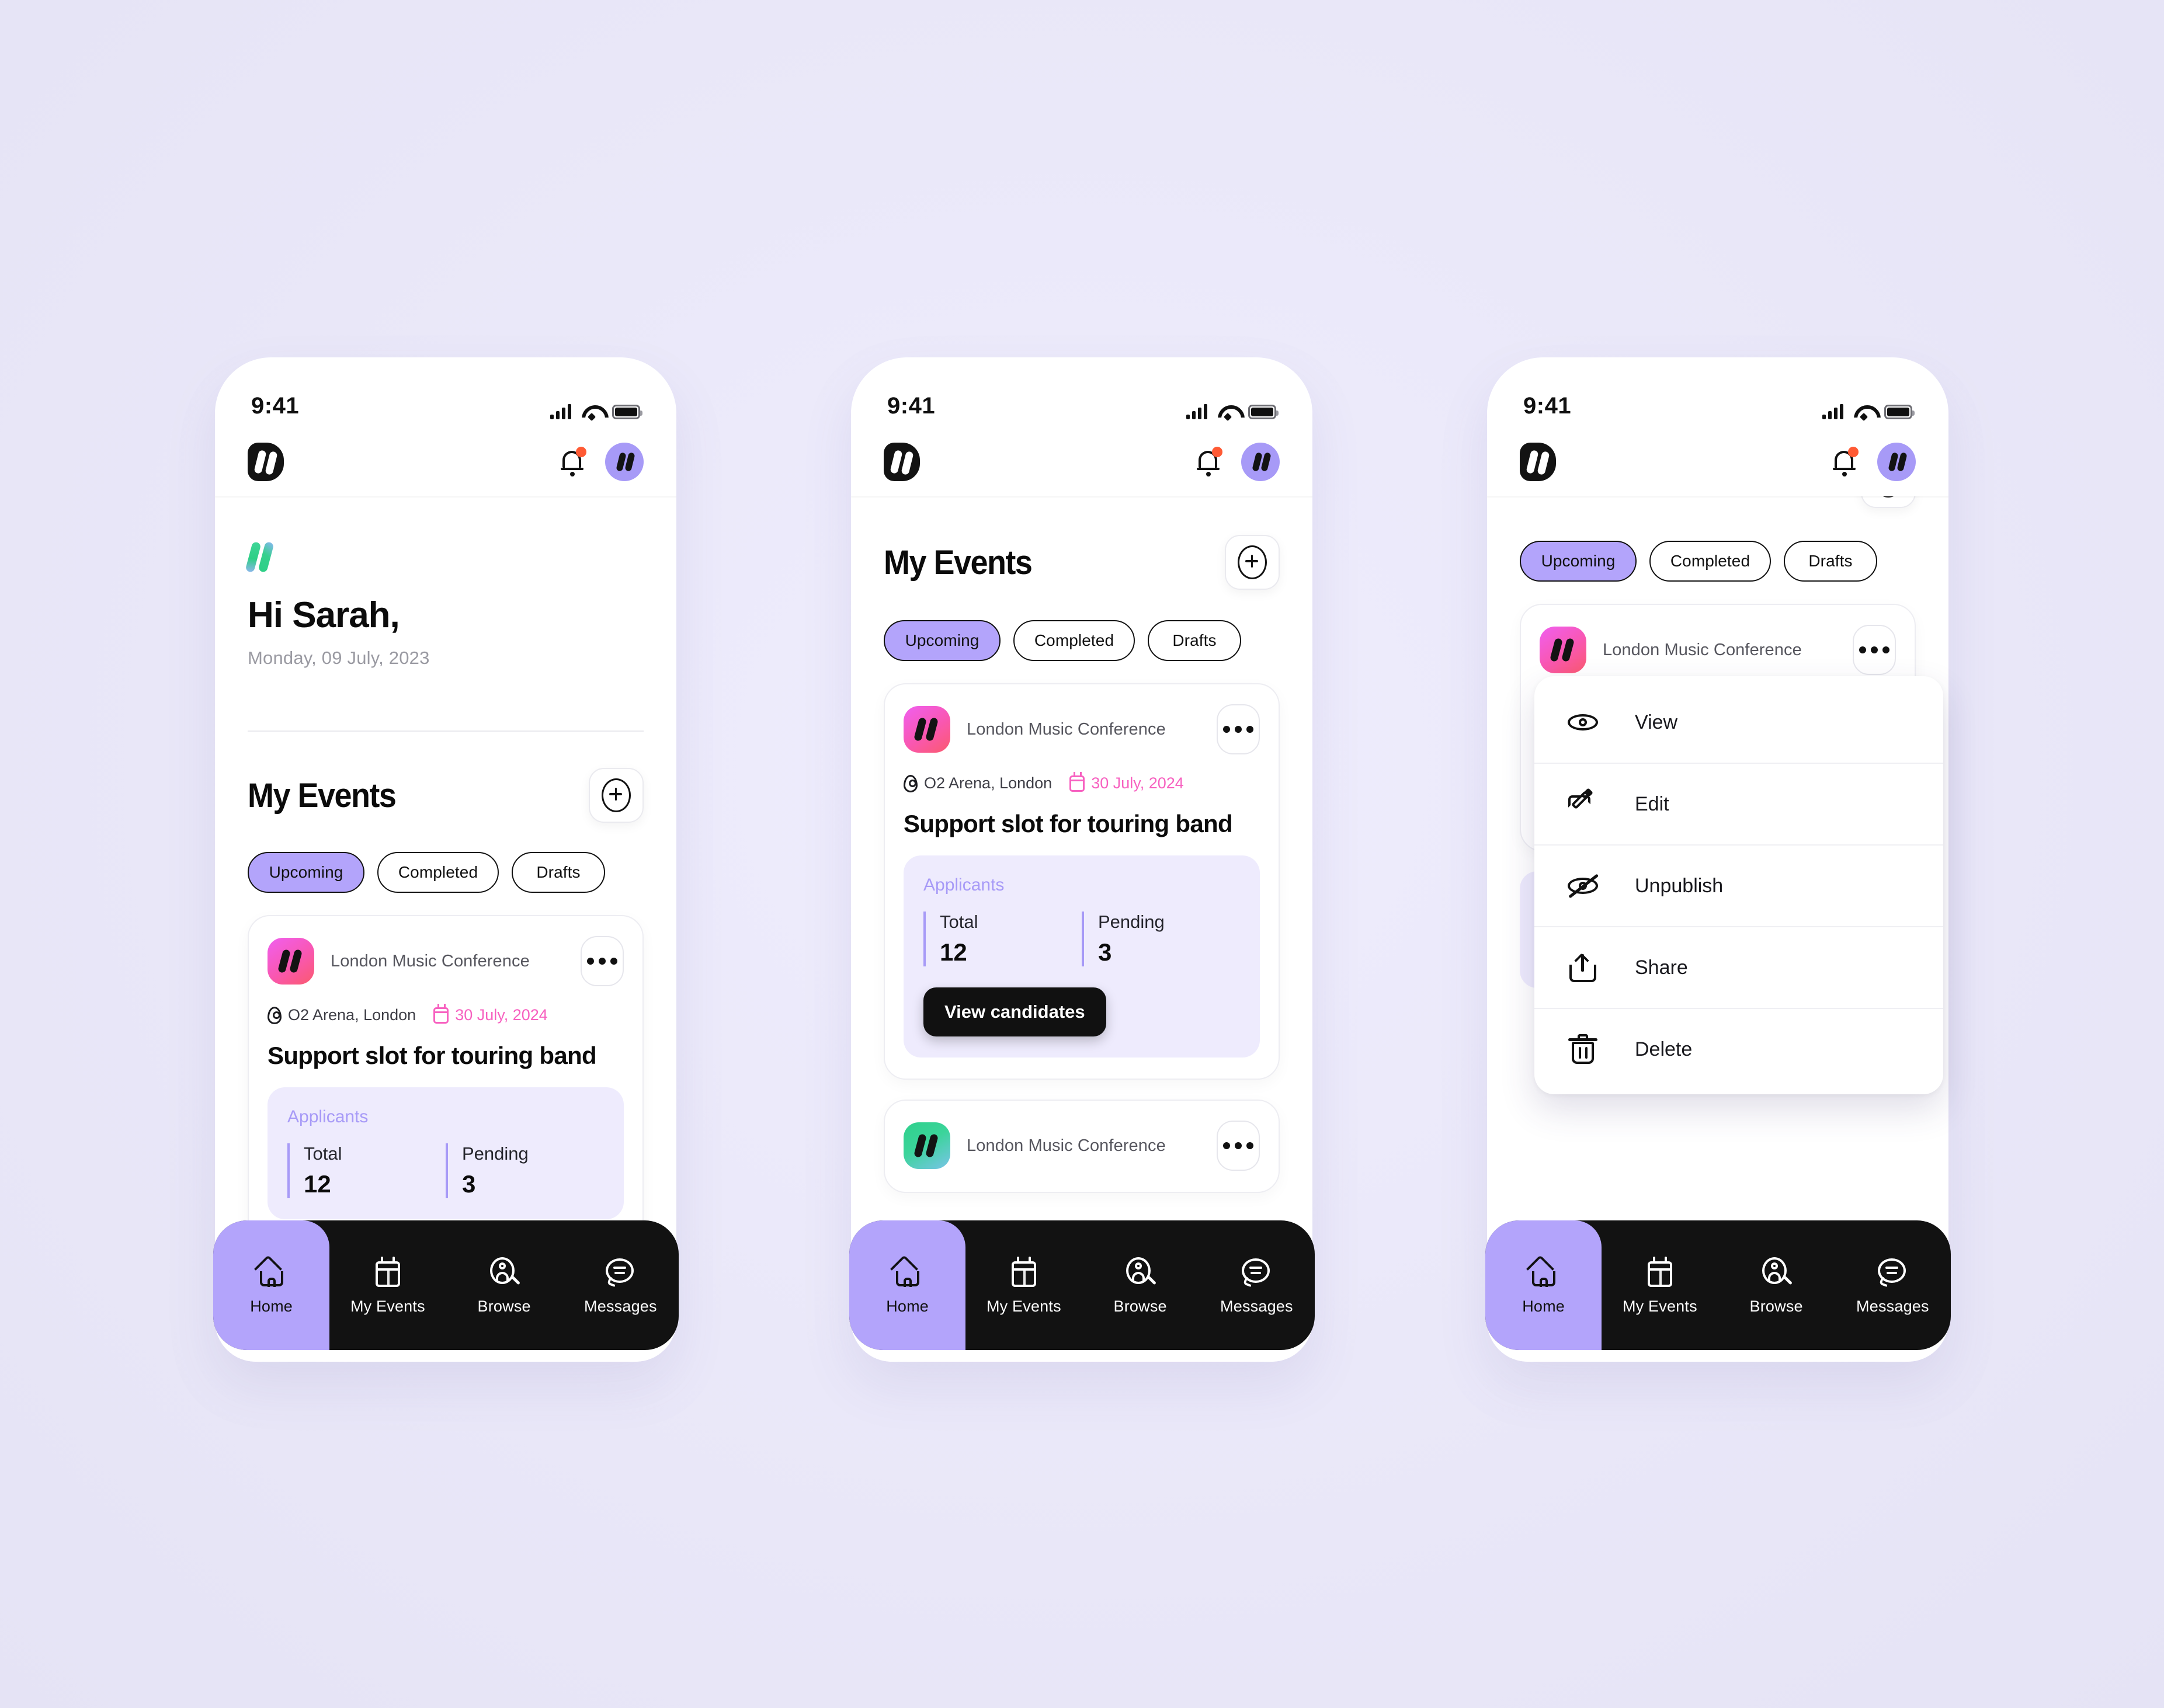 Image resolution: width=2164 pixels, height=1708 pixels. Describe the element at coordinates (1738, 968) in the screenshot. I see `menu-item-share: Share` at that location.